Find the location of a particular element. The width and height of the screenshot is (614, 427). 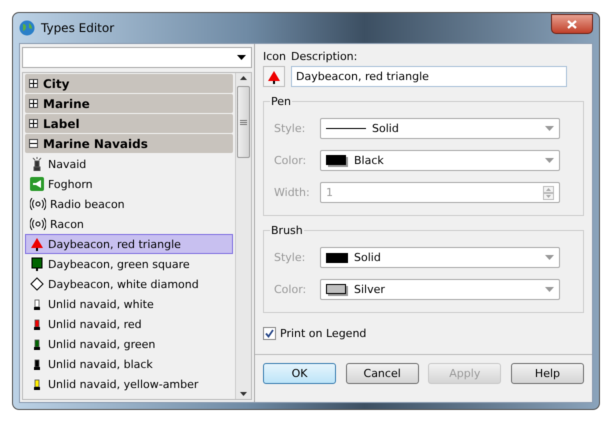

tree-item: Unlid navaid, black is located at coordinates (129, 364).